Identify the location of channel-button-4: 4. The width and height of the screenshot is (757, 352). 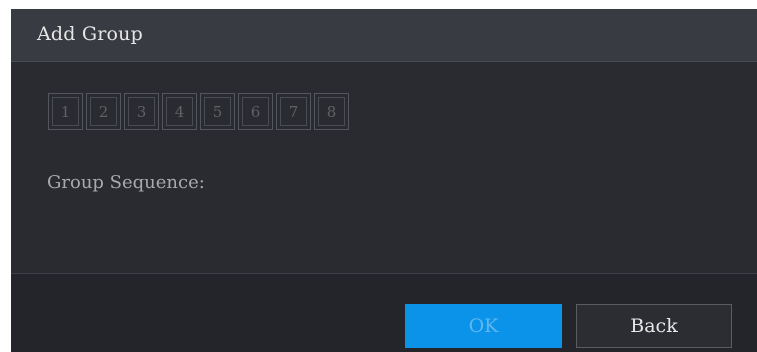
(179, 111).